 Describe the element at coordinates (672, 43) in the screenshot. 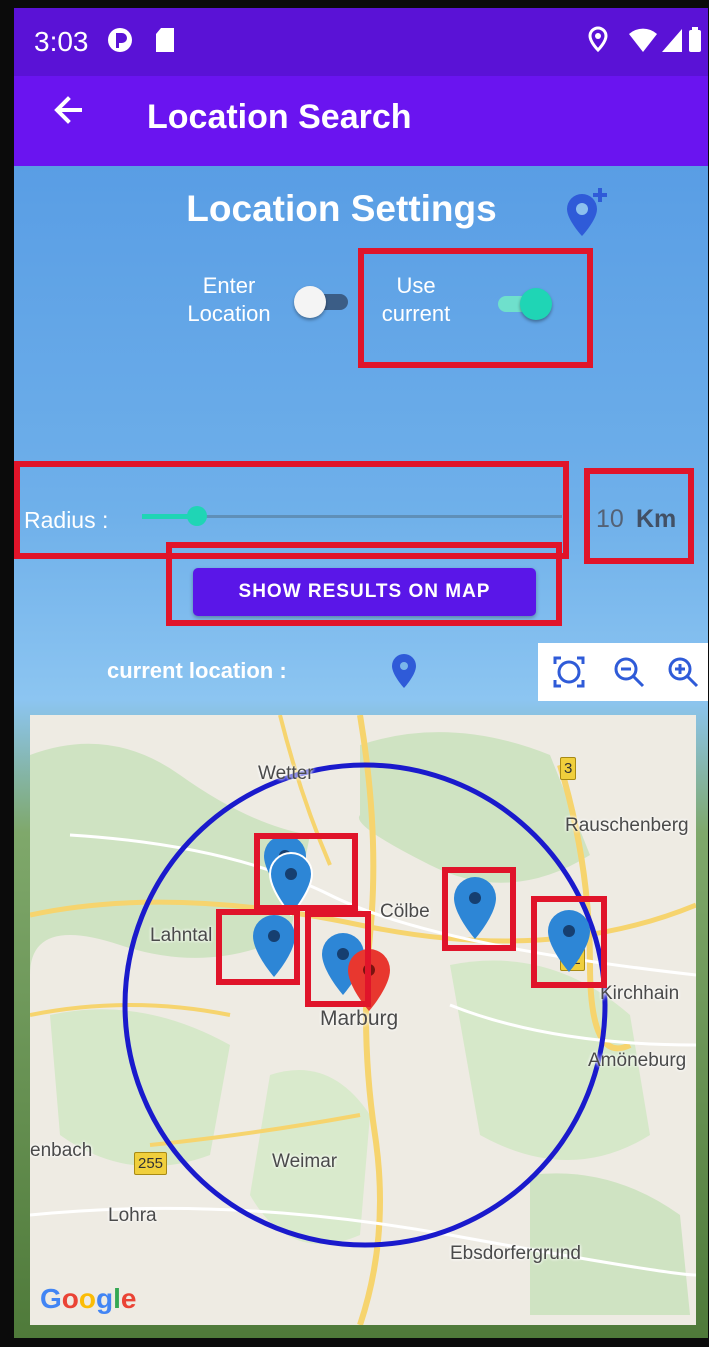

I see `signal-icon` at that location.